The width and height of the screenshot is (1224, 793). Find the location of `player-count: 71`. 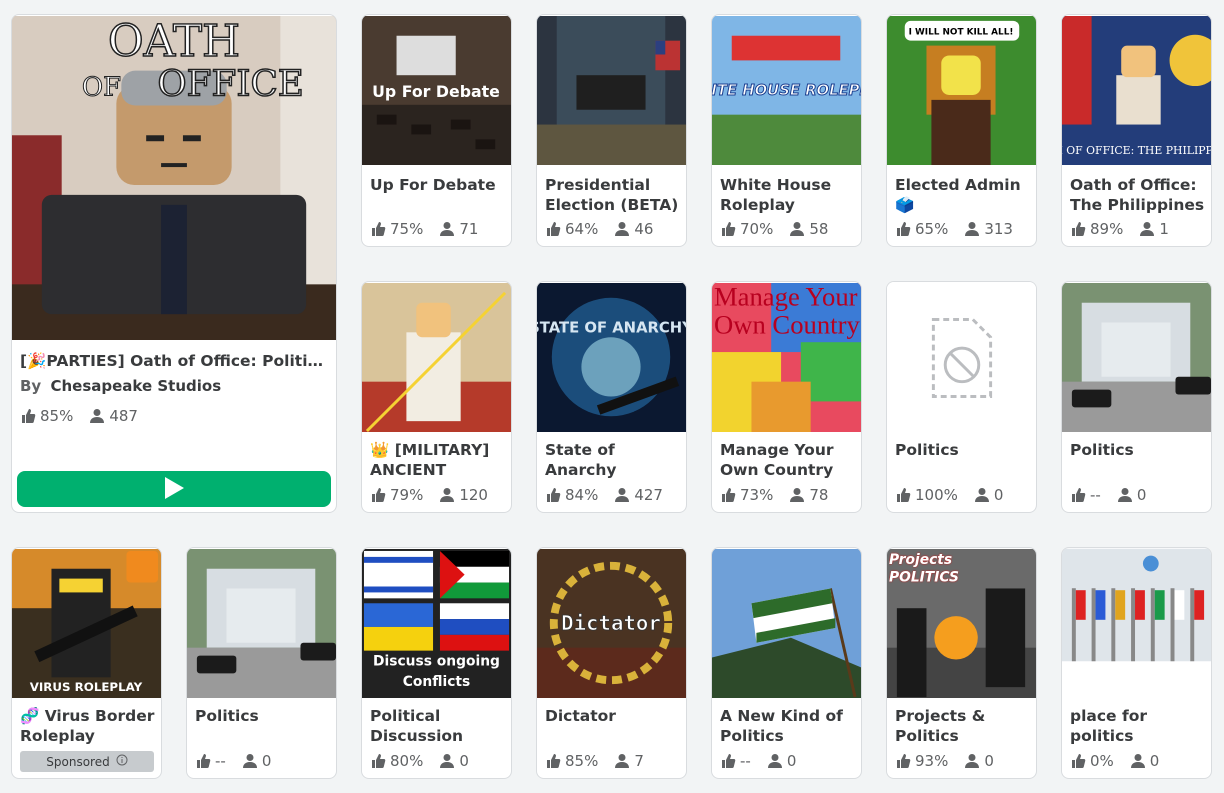

player-count: 71 is located at coordinates (469, 229).